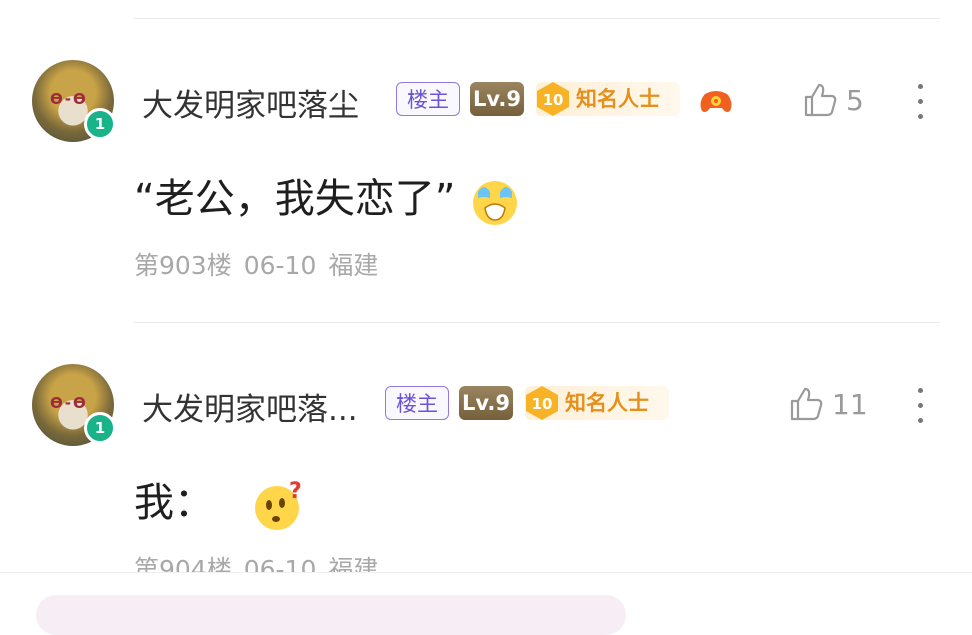 The width and height of the screenshot is (972, 635). Describe the element at coordinates (250, 102) in the screenshot. I see `author-name: 大发明家吧落尘` at that location.